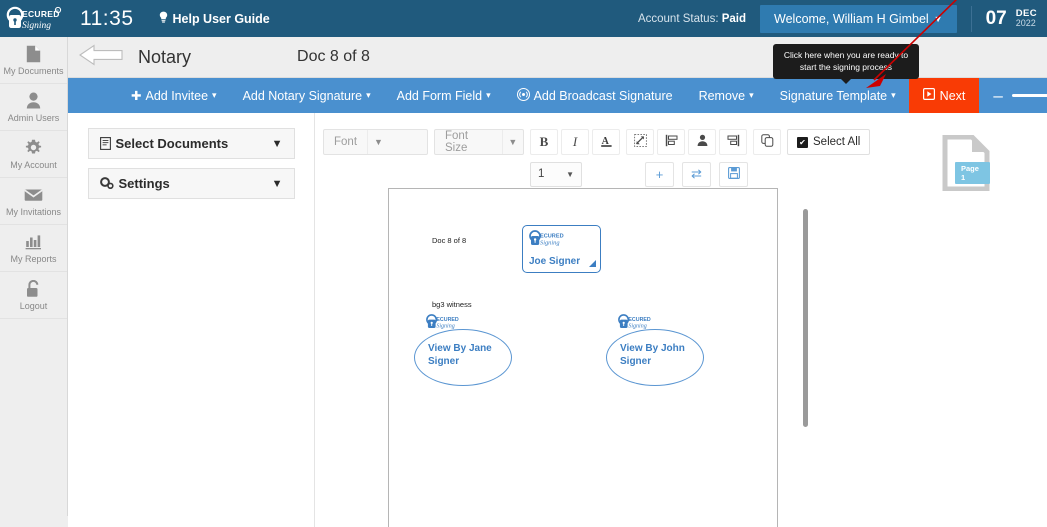 The width and height of the screenshot is (1047, 527). Describe the element at coordinates (191, 183) in the screenshot. I see `settings-accordion: Settings ▼` at that location.